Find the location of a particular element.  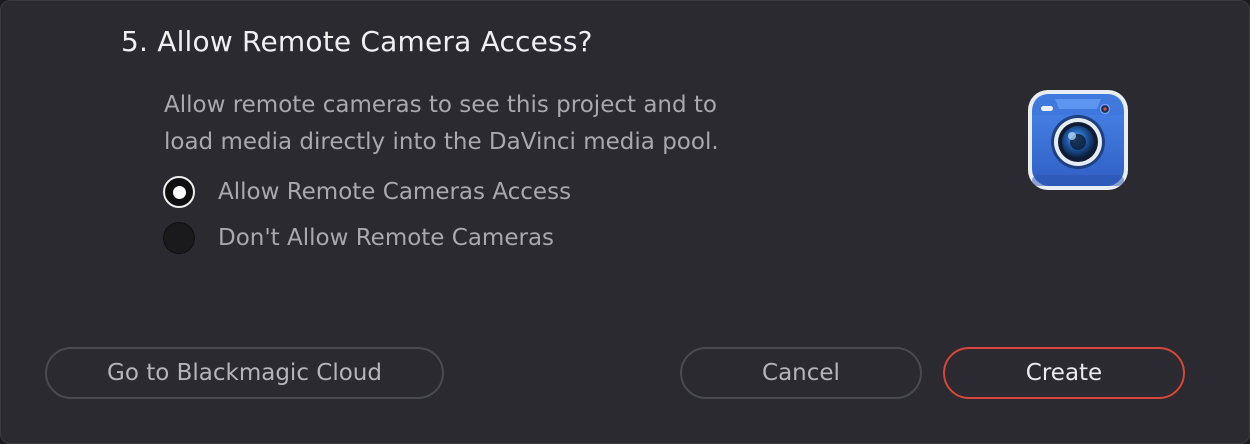

radio-unselected-icon is located at coordinates (179, 238).